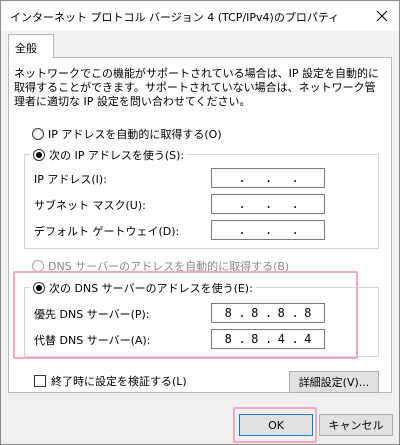  Describe the element at coordinates (90, 205) in the screenshot. I see `subnet-mask-label: サブネット マスク(U):` at that location.